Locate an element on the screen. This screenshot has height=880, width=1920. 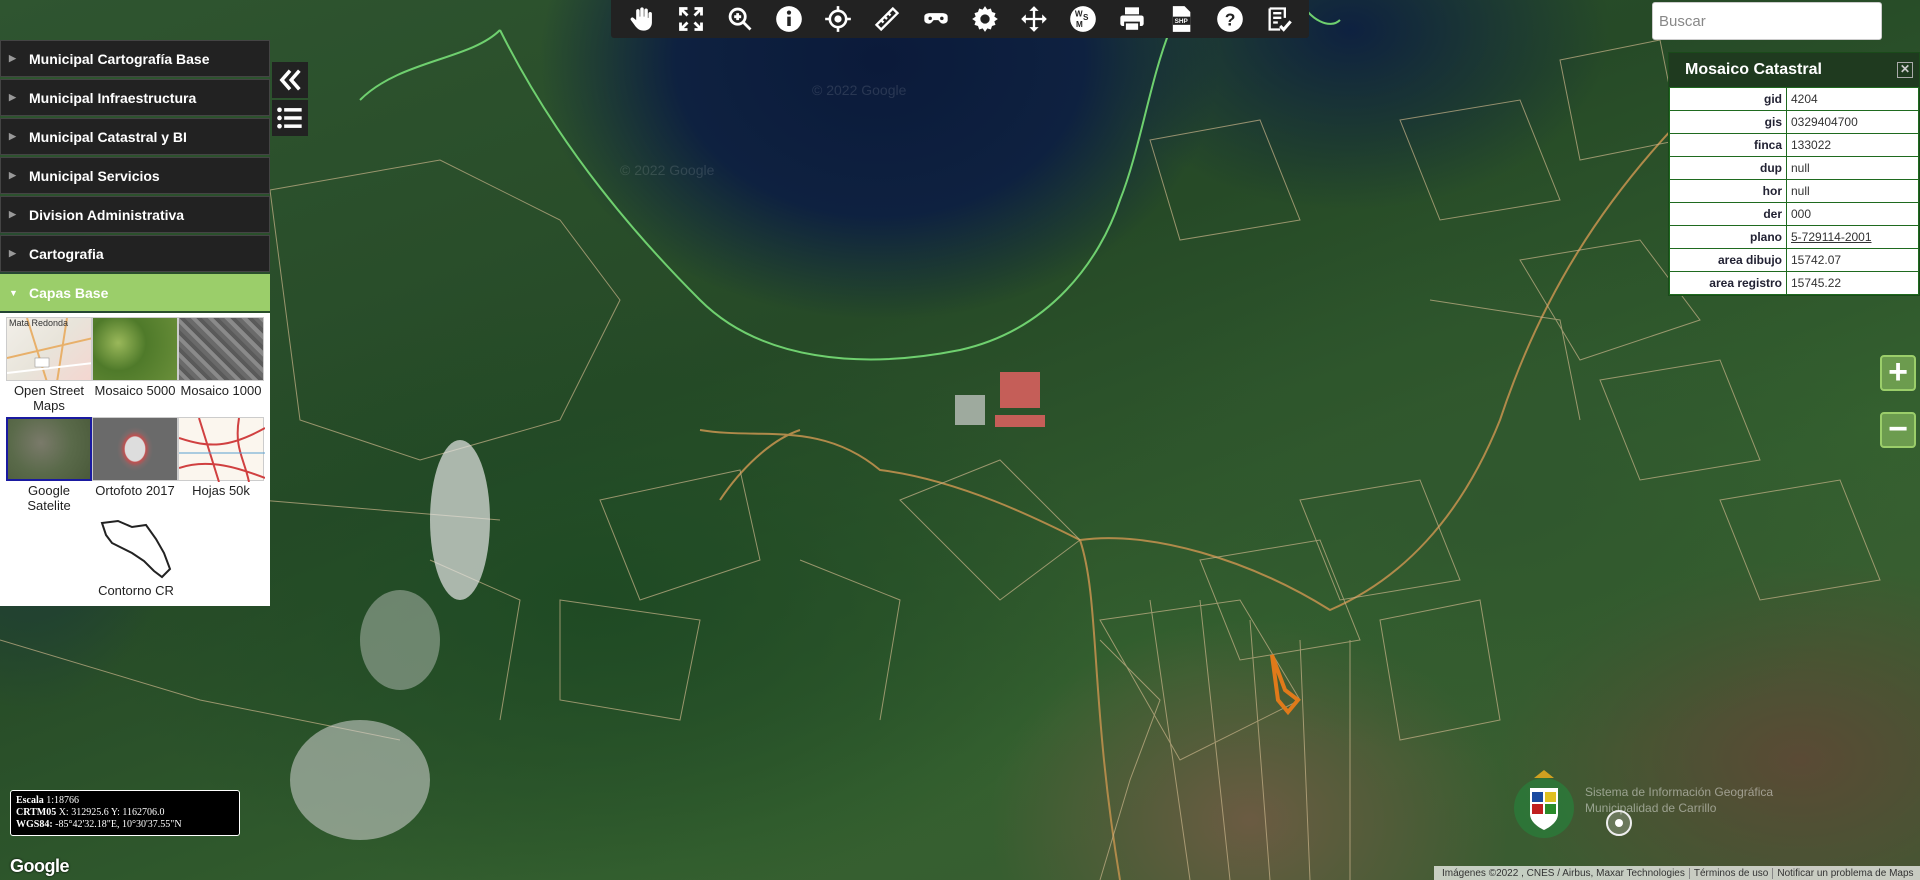
move-icon is located at coordinates (1034, 19).